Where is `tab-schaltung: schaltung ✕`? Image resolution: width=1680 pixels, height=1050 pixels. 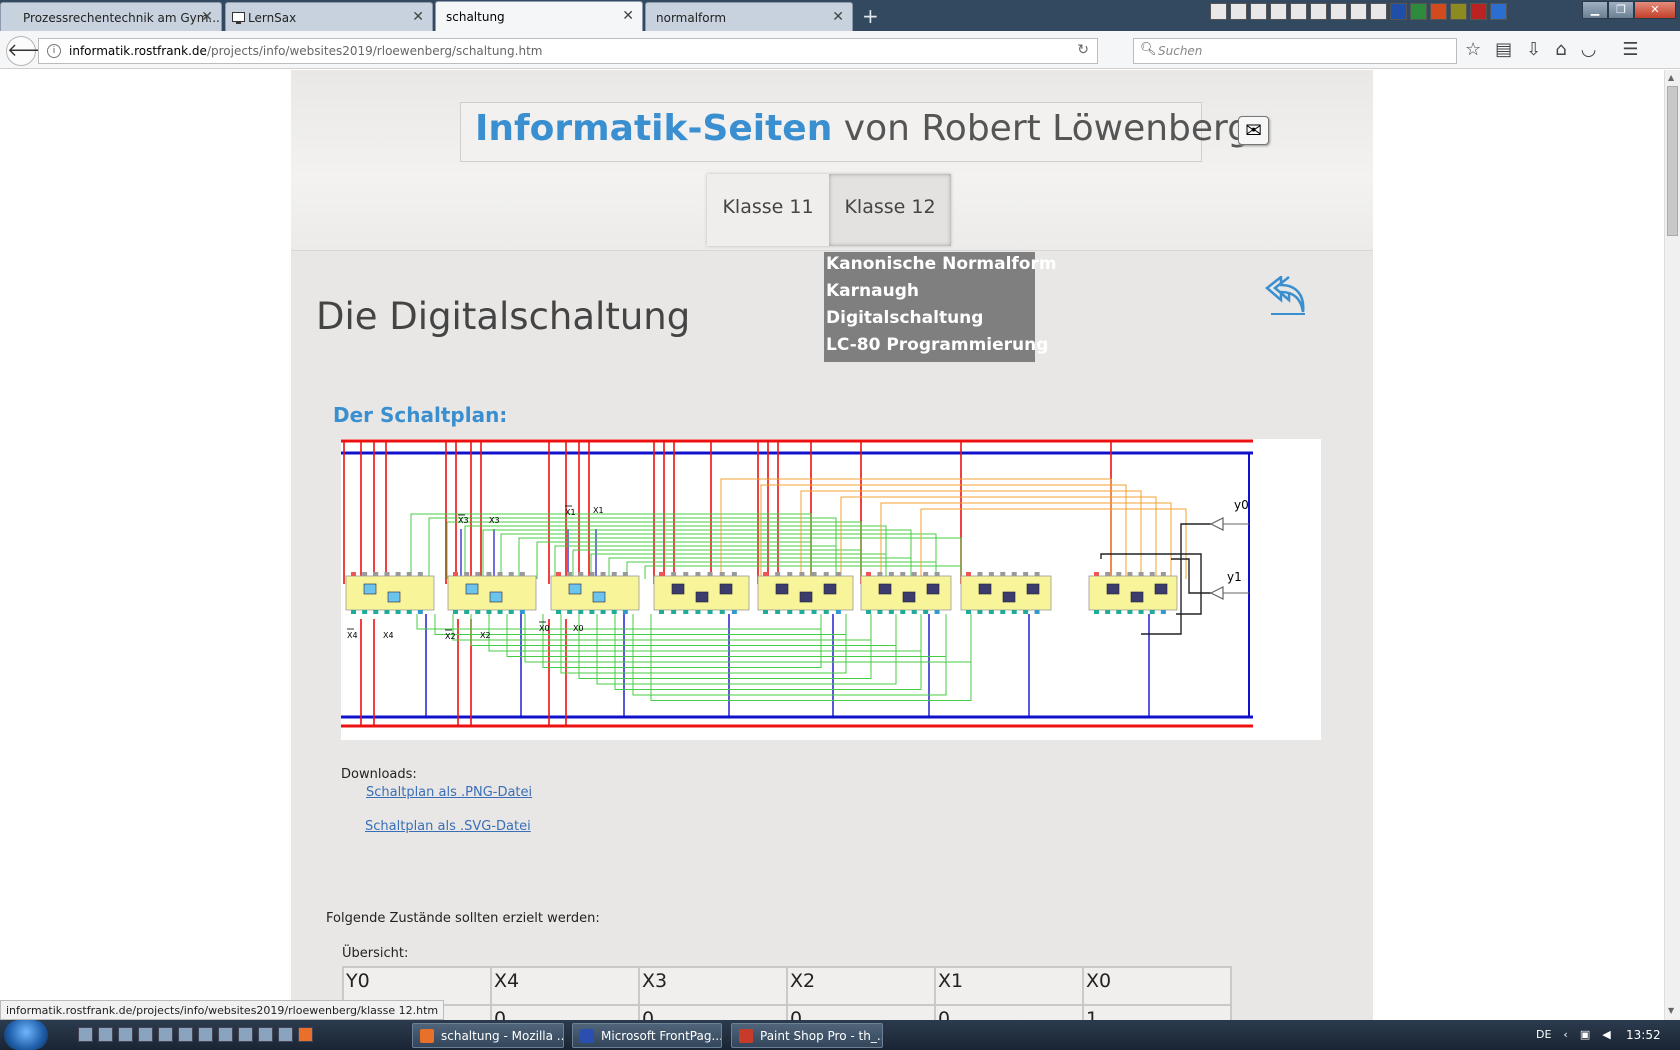 tab-schaltung: schaltung ✕ is located at coordinates (539, 16).